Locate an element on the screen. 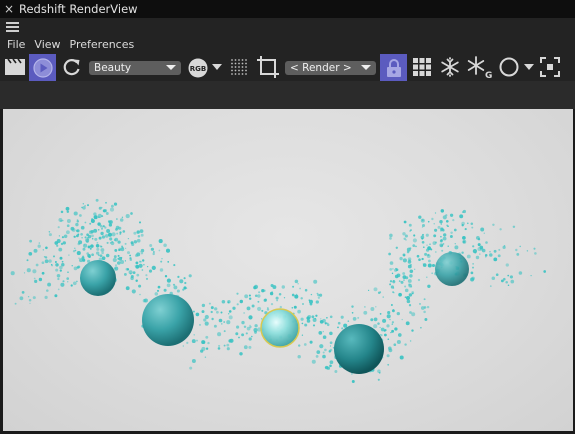 The image size is (575, 434). camera-select-value: < Render > is located at coordinates (321, 68).